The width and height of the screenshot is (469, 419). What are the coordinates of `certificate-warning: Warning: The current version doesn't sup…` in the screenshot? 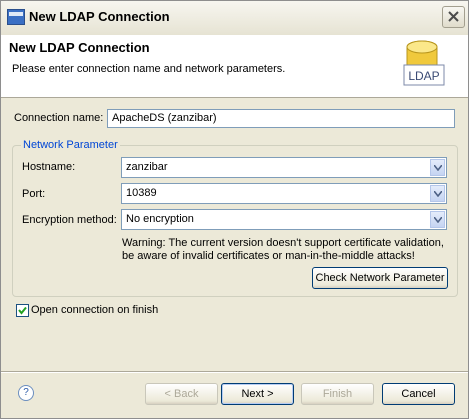 It's located at (292, 250).